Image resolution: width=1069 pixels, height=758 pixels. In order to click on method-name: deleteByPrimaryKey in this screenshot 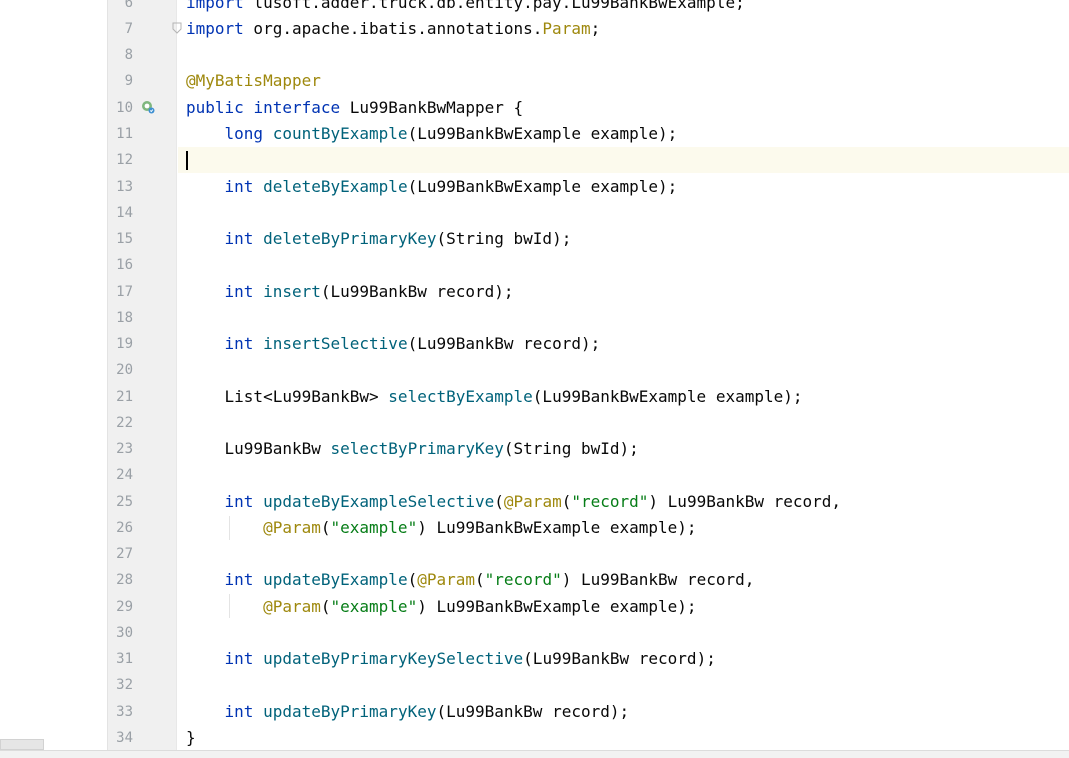, I will do `click(350, 238)`.